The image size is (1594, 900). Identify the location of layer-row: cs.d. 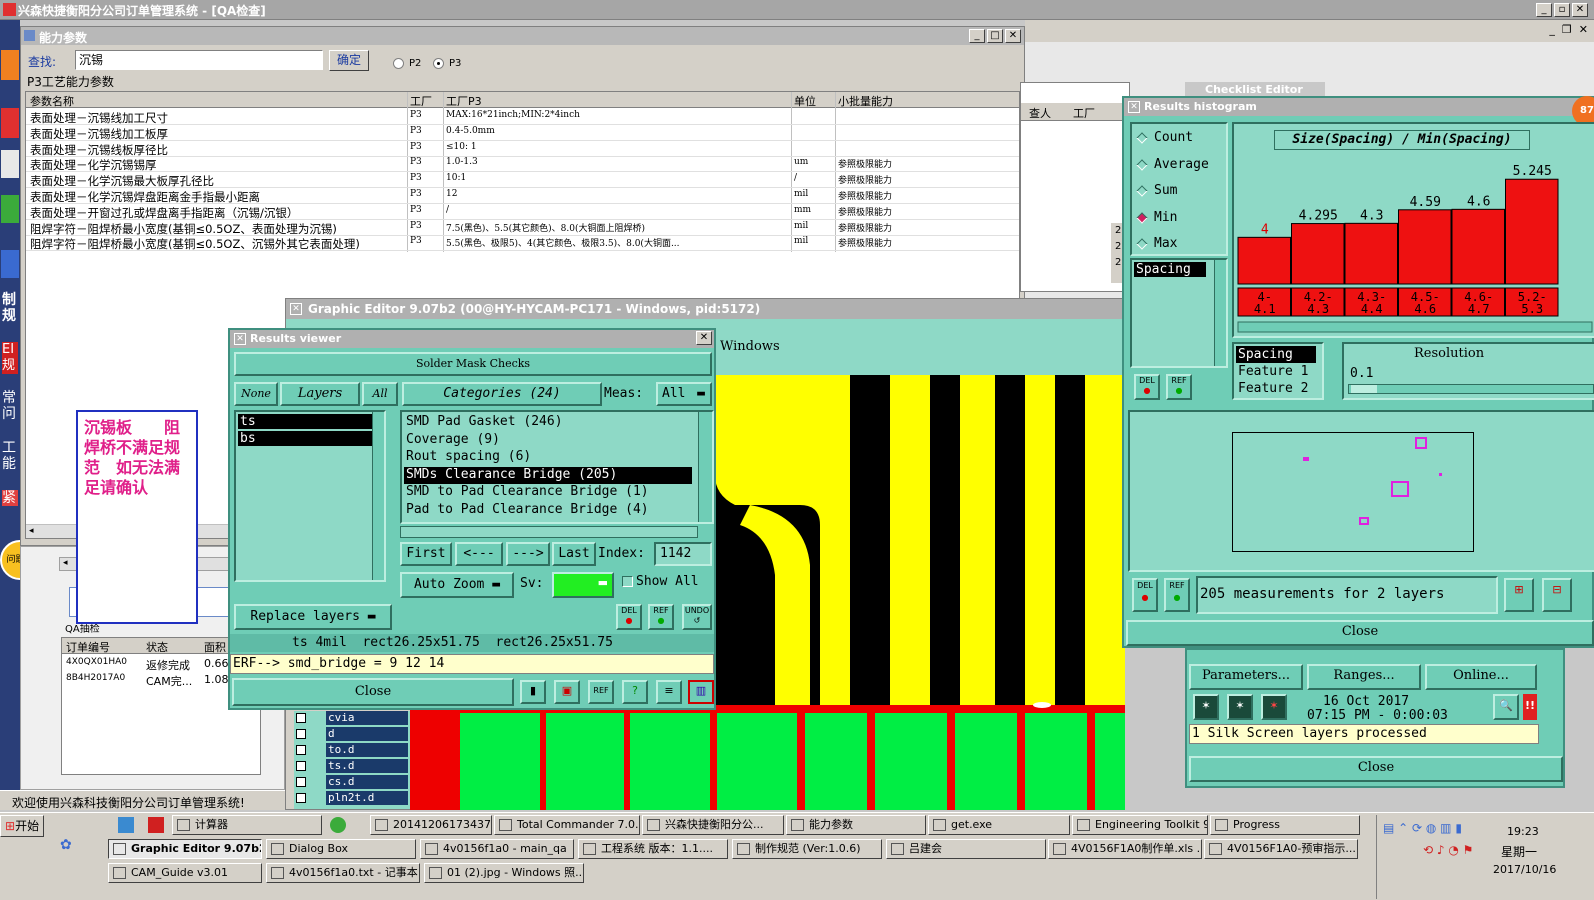
(354, 782).